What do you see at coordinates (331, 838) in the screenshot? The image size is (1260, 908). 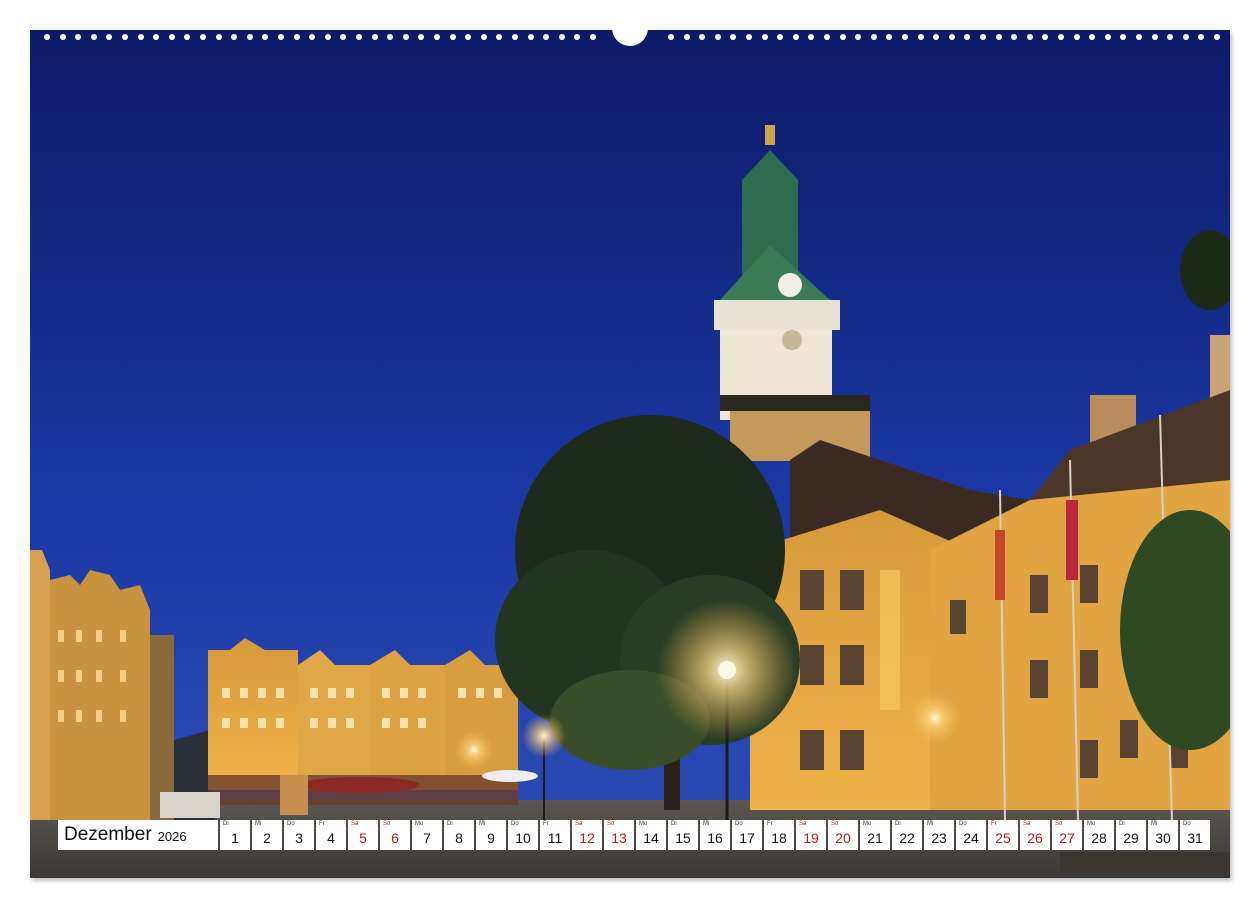 I see `day-number: 4` at bounding box center [331, 838].